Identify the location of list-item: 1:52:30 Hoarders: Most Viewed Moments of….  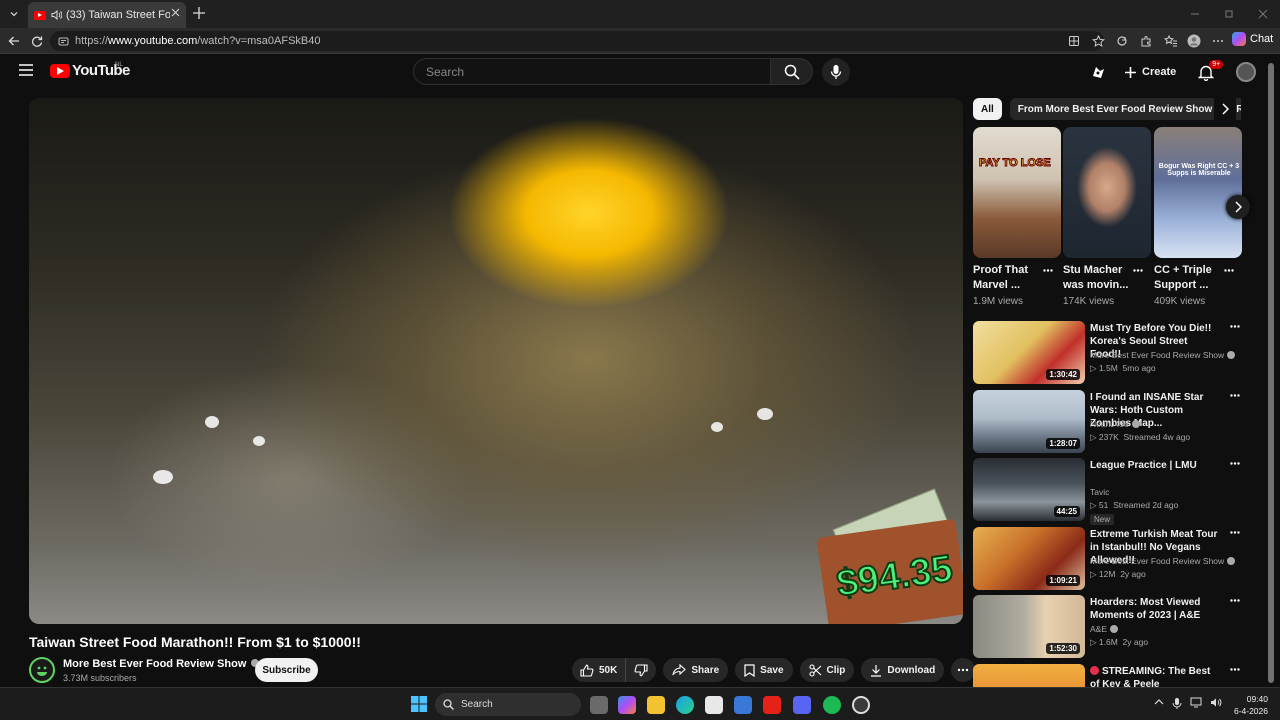
(1108, 629).